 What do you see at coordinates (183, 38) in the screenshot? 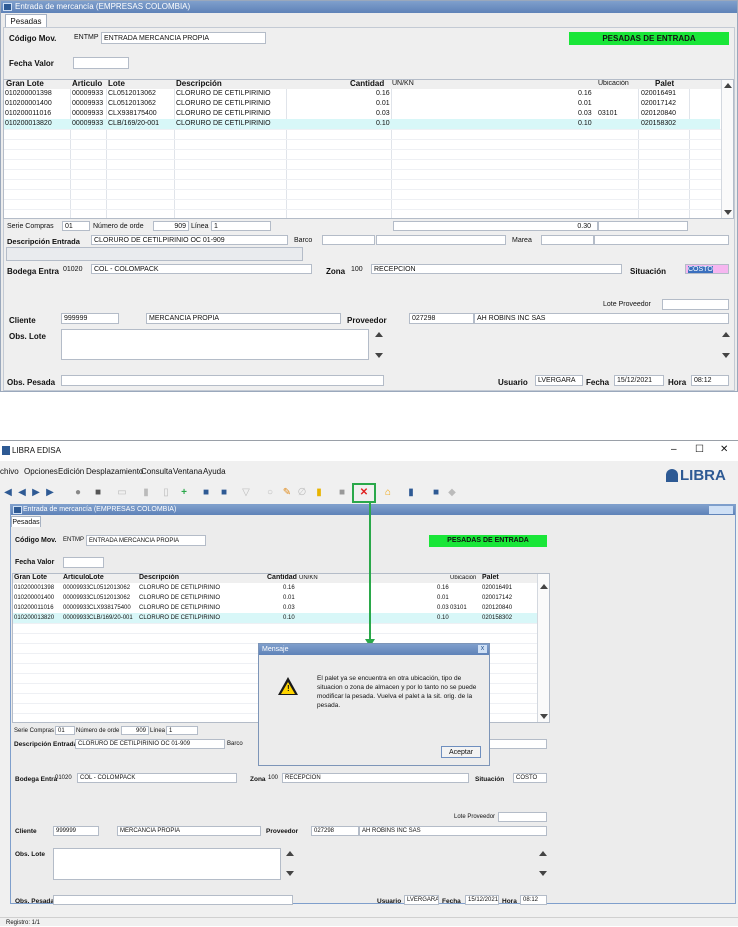
I see `codigo-mov-desc-field: ENTRADA MERCANCIA PROPIA` at bounding box center [183, 38].